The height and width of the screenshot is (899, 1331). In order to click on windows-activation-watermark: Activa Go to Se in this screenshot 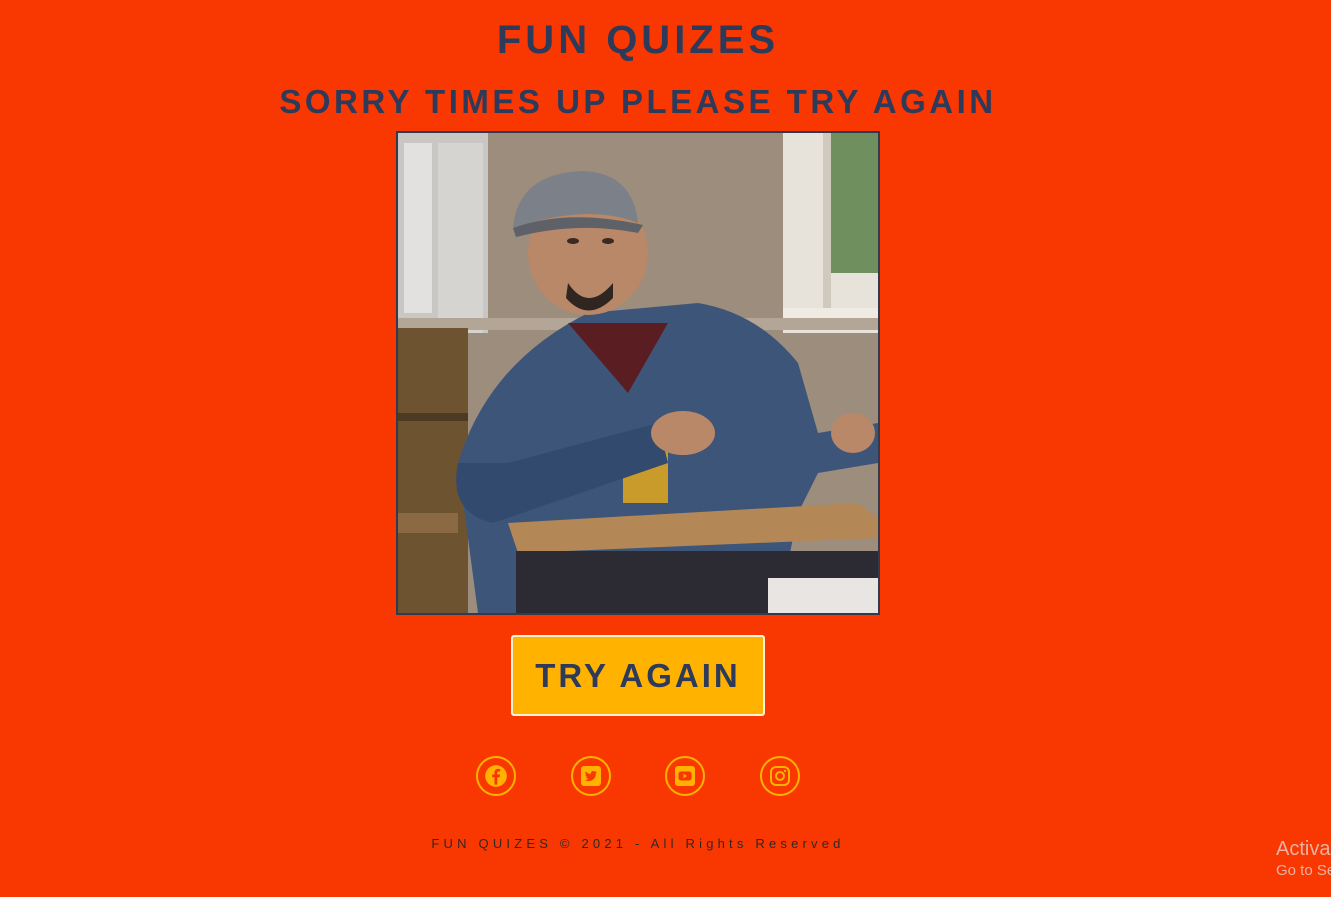, I will do `click(1303, 858)`.